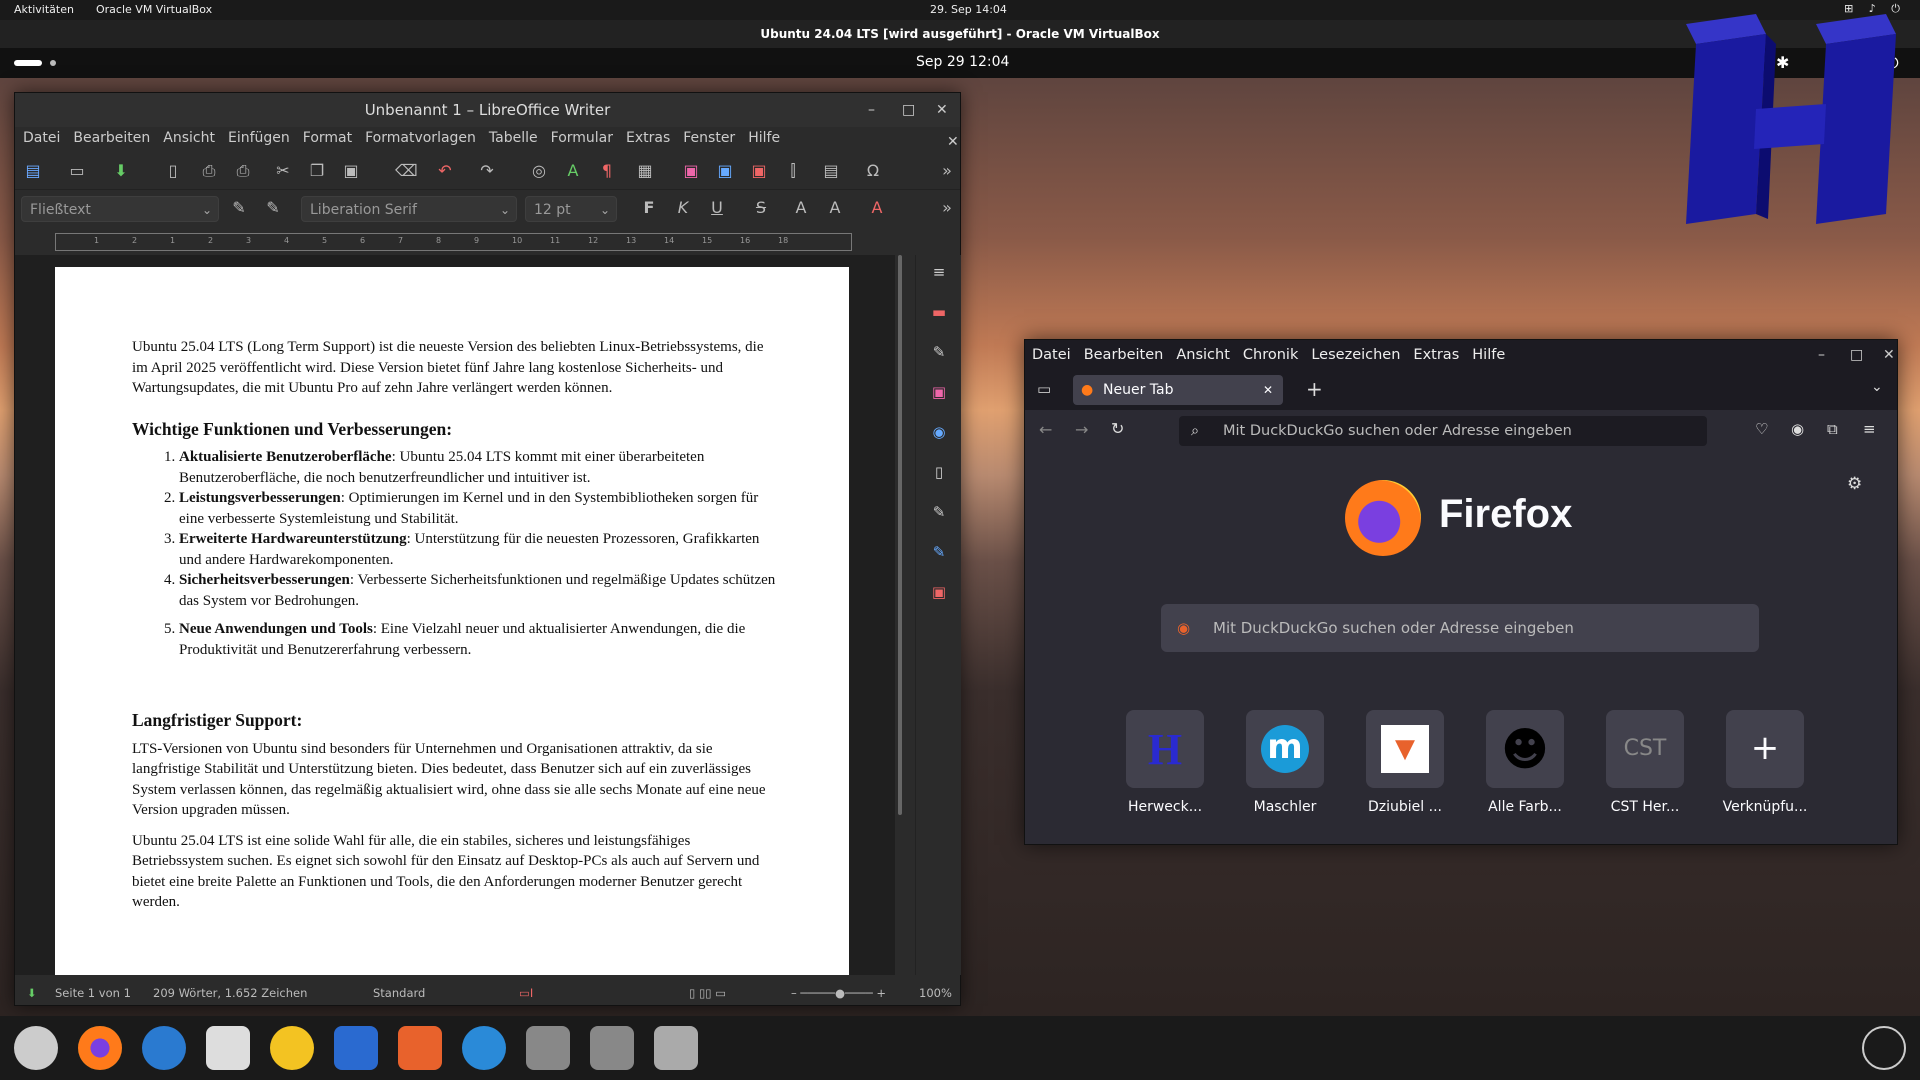 Image resolution: width=1920 pixels, height=1080 pixels. What do you see at coordinates (717, 208) in the screenshot?
I see `underline-icon: U` at bounding box center [717, 208].